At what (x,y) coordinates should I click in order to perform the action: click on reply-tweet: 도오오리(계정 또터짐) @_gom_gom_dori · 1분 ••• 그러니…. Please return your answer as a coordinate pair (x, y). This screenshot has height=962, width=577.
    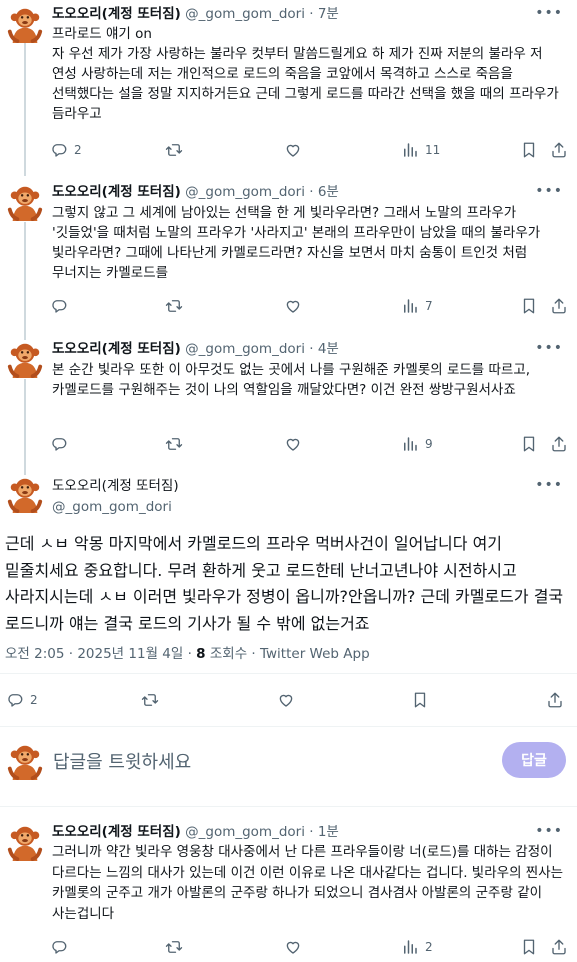
    Looking at the image, I should click on (288, 892).